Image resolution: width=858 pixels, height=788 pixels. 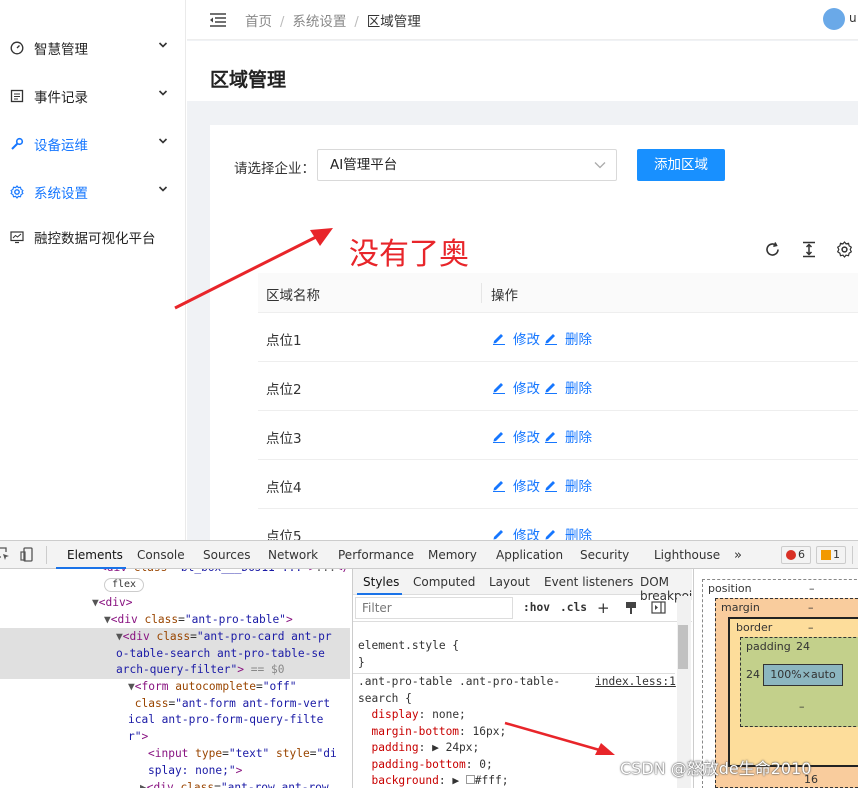 I want to click on hov-toggle: :hov, so click(x=536, y=608).